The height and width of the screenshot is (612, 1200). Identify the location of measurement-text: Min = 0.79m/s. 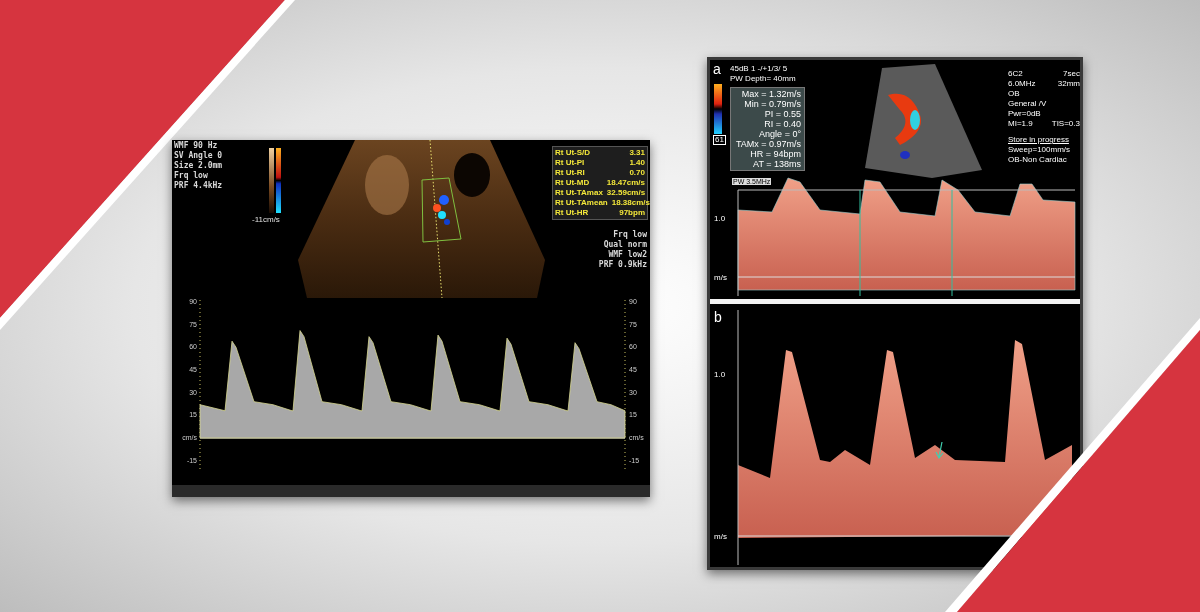
(772, 104).